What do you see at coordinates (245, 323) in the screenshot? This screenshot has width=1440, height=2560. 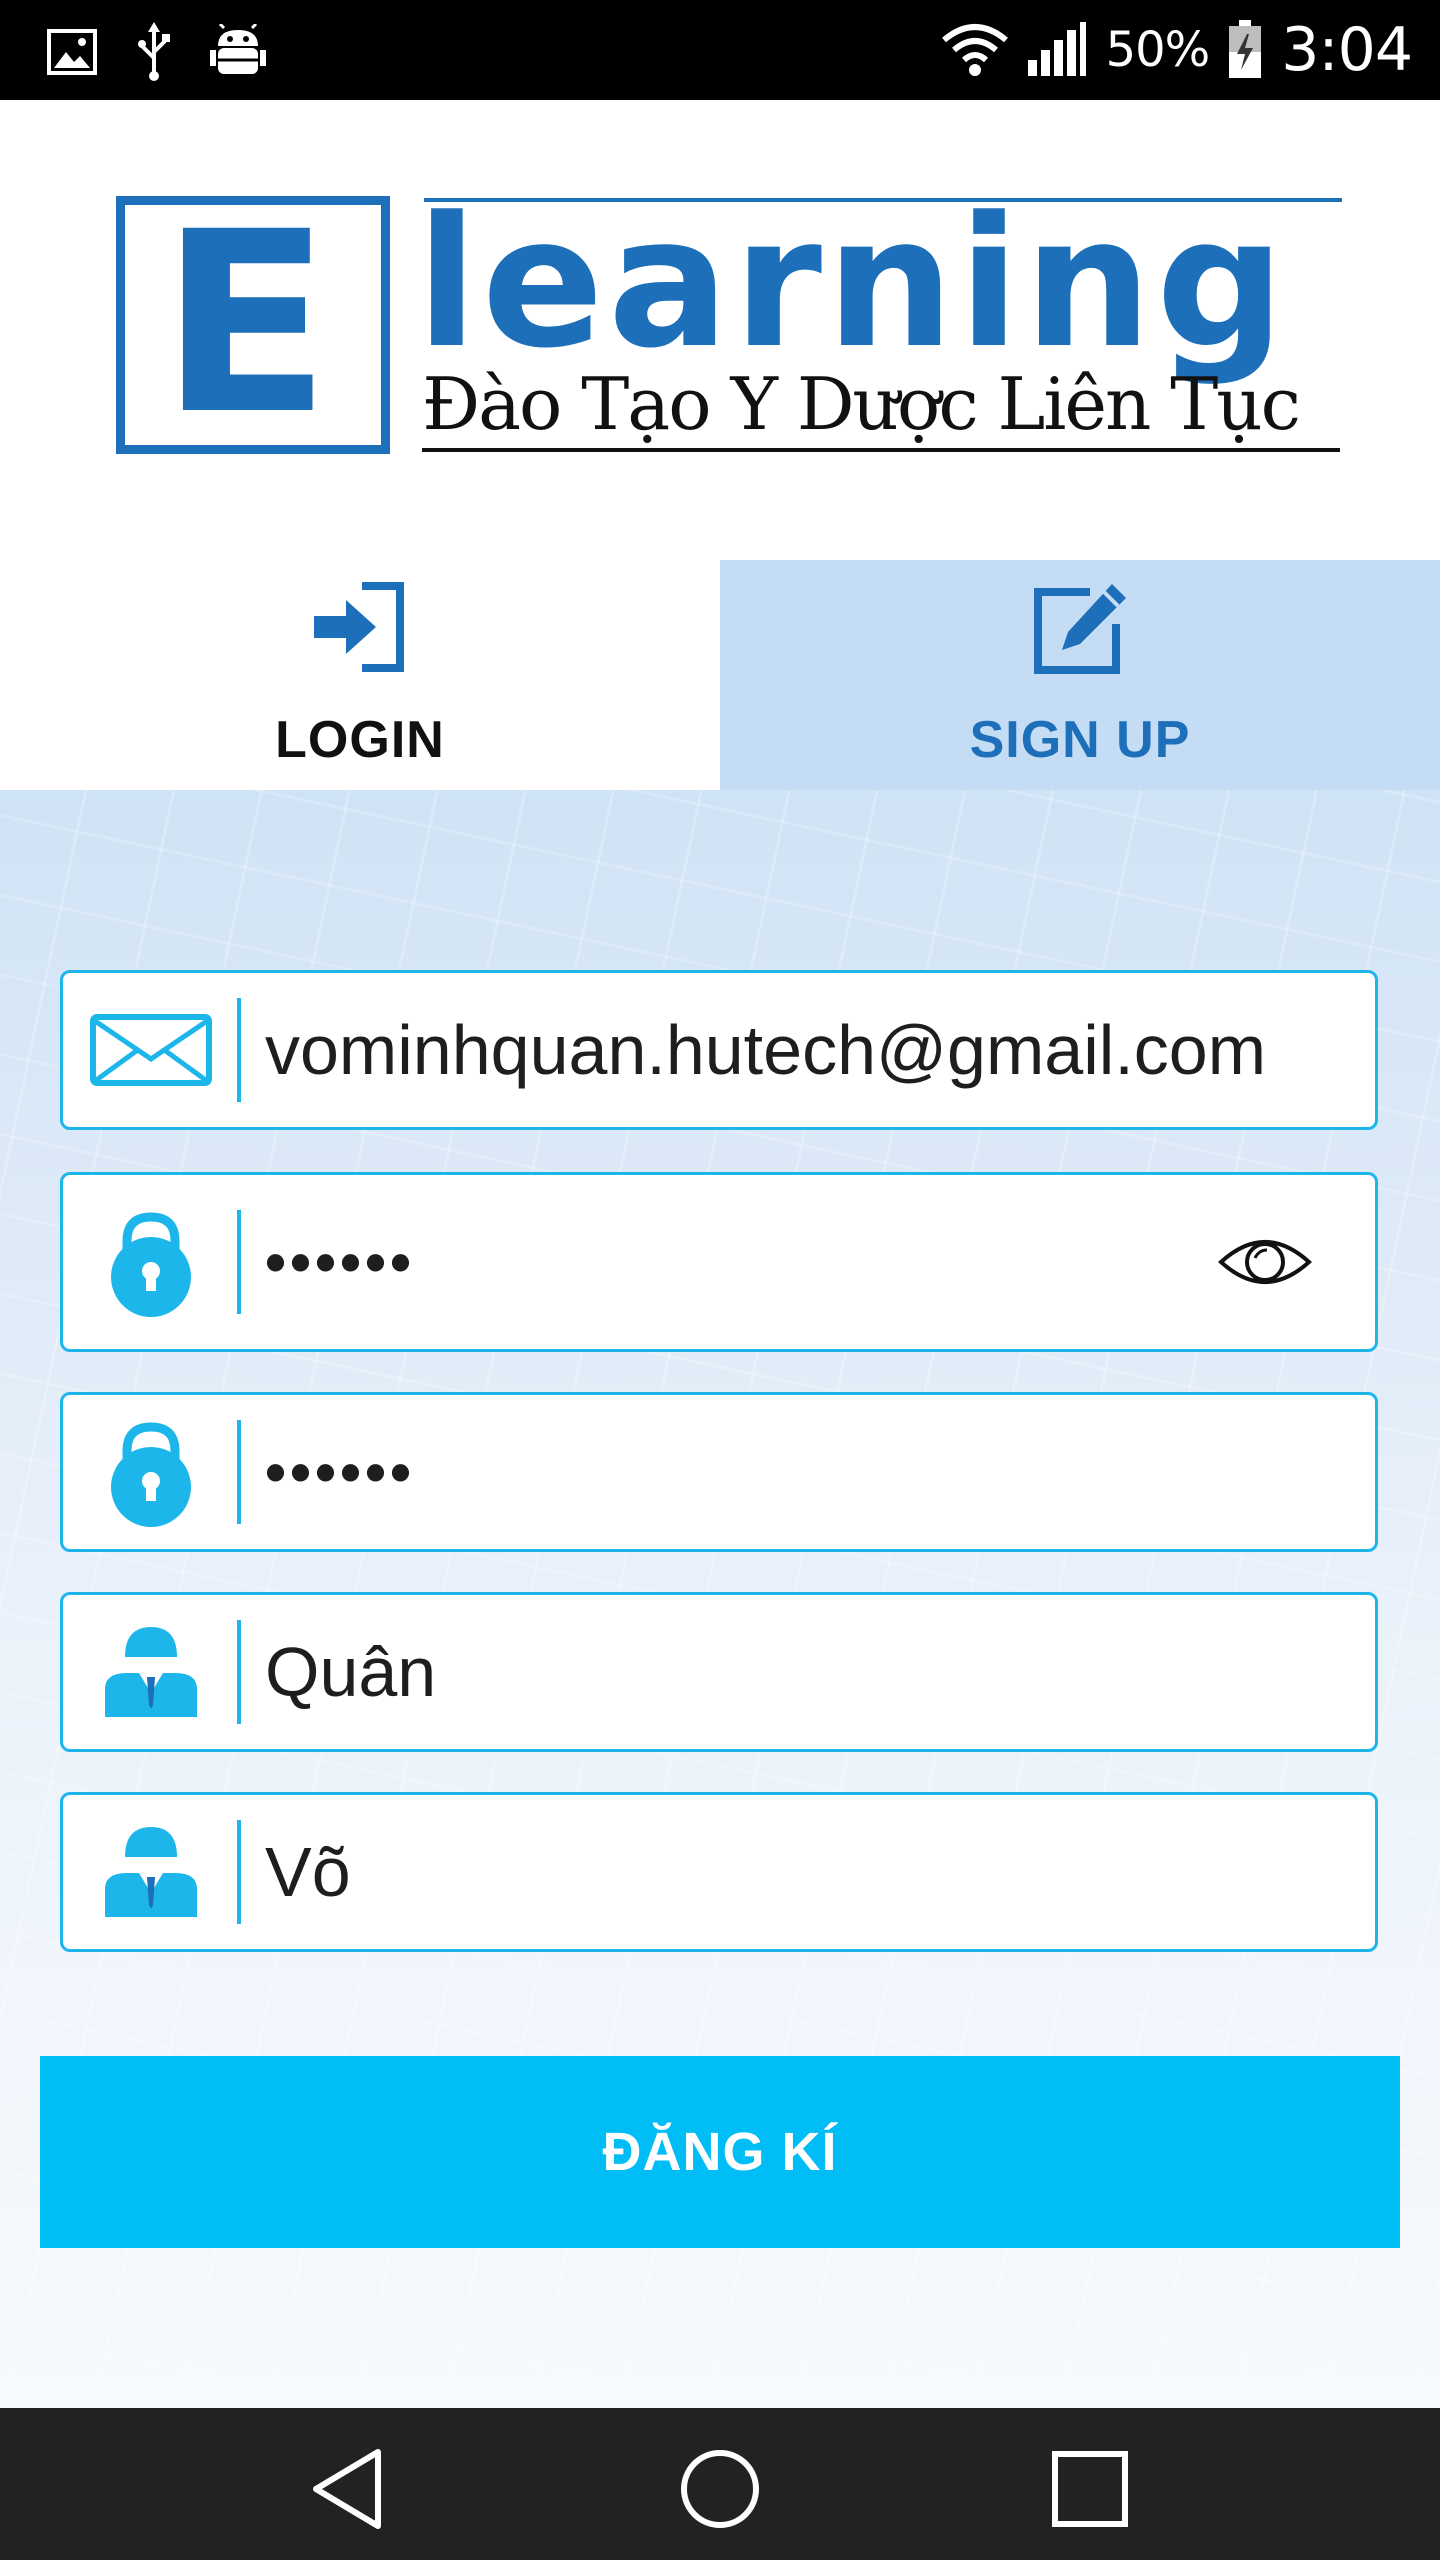 I see `logo-letter: E` at bounding box center [245, 323].